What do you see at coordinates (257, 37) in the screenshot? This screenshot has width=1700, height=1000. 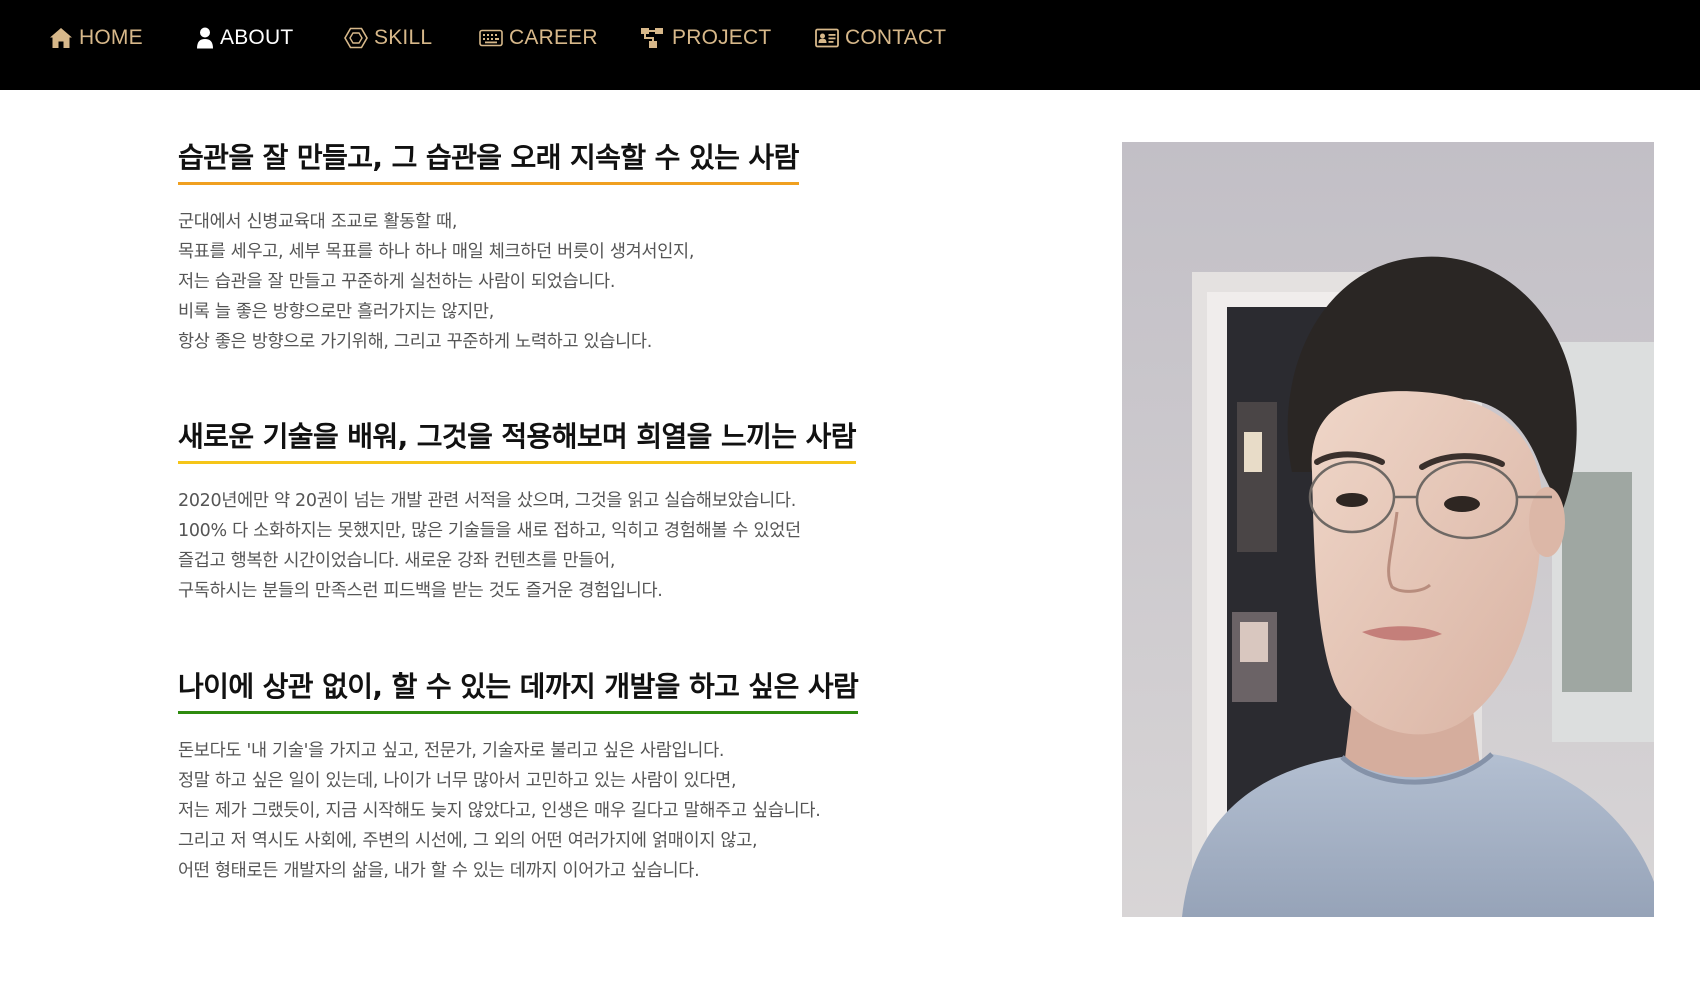 I see `nav-about-label: ABOUT` at bounding box center [257, 37].